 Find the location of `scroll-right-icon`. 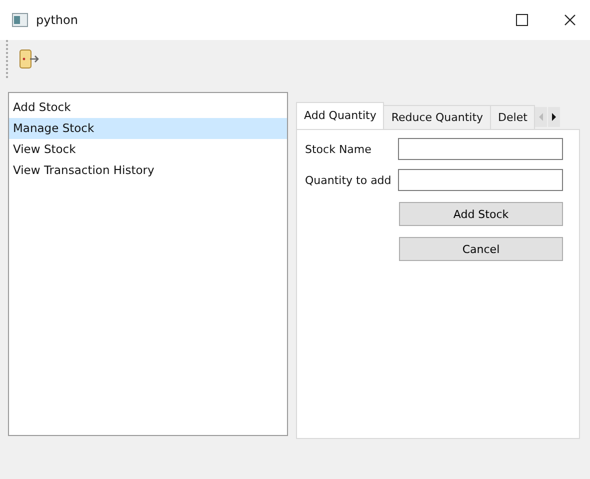

scroll-right-icon is located at coordinates (554, 117).